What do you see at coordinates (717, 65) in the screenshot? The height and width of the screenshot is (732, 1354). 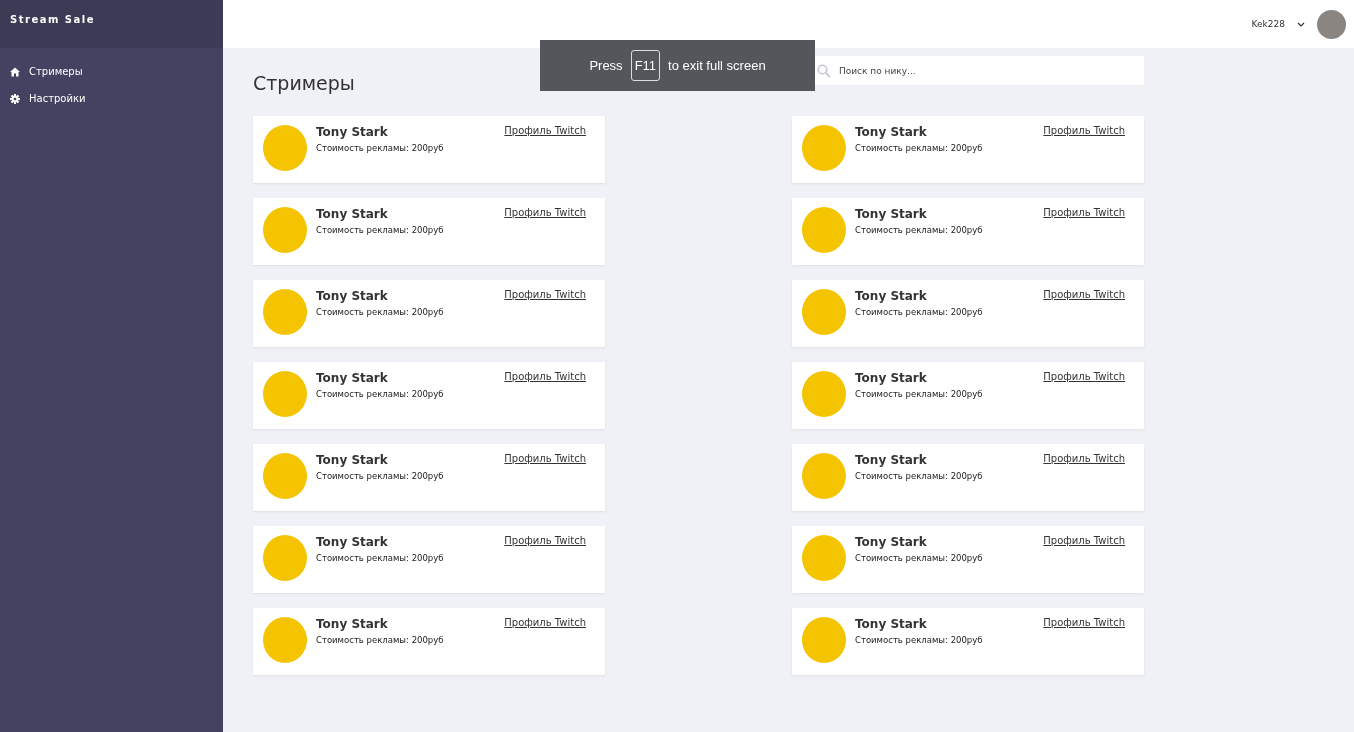 I see `notice-text: to exit full screen` at bounding box center [717, 65].